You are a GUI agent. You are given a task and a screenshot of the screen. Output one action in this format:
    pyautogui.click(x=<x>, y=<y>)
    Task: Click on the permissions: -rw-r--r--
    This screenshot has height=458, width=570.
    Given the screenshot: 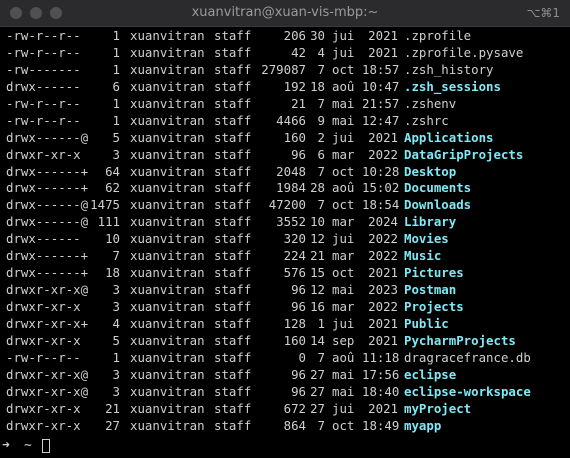 What is the action you would take?
    pyautogui.click(x=43, y=52)
    